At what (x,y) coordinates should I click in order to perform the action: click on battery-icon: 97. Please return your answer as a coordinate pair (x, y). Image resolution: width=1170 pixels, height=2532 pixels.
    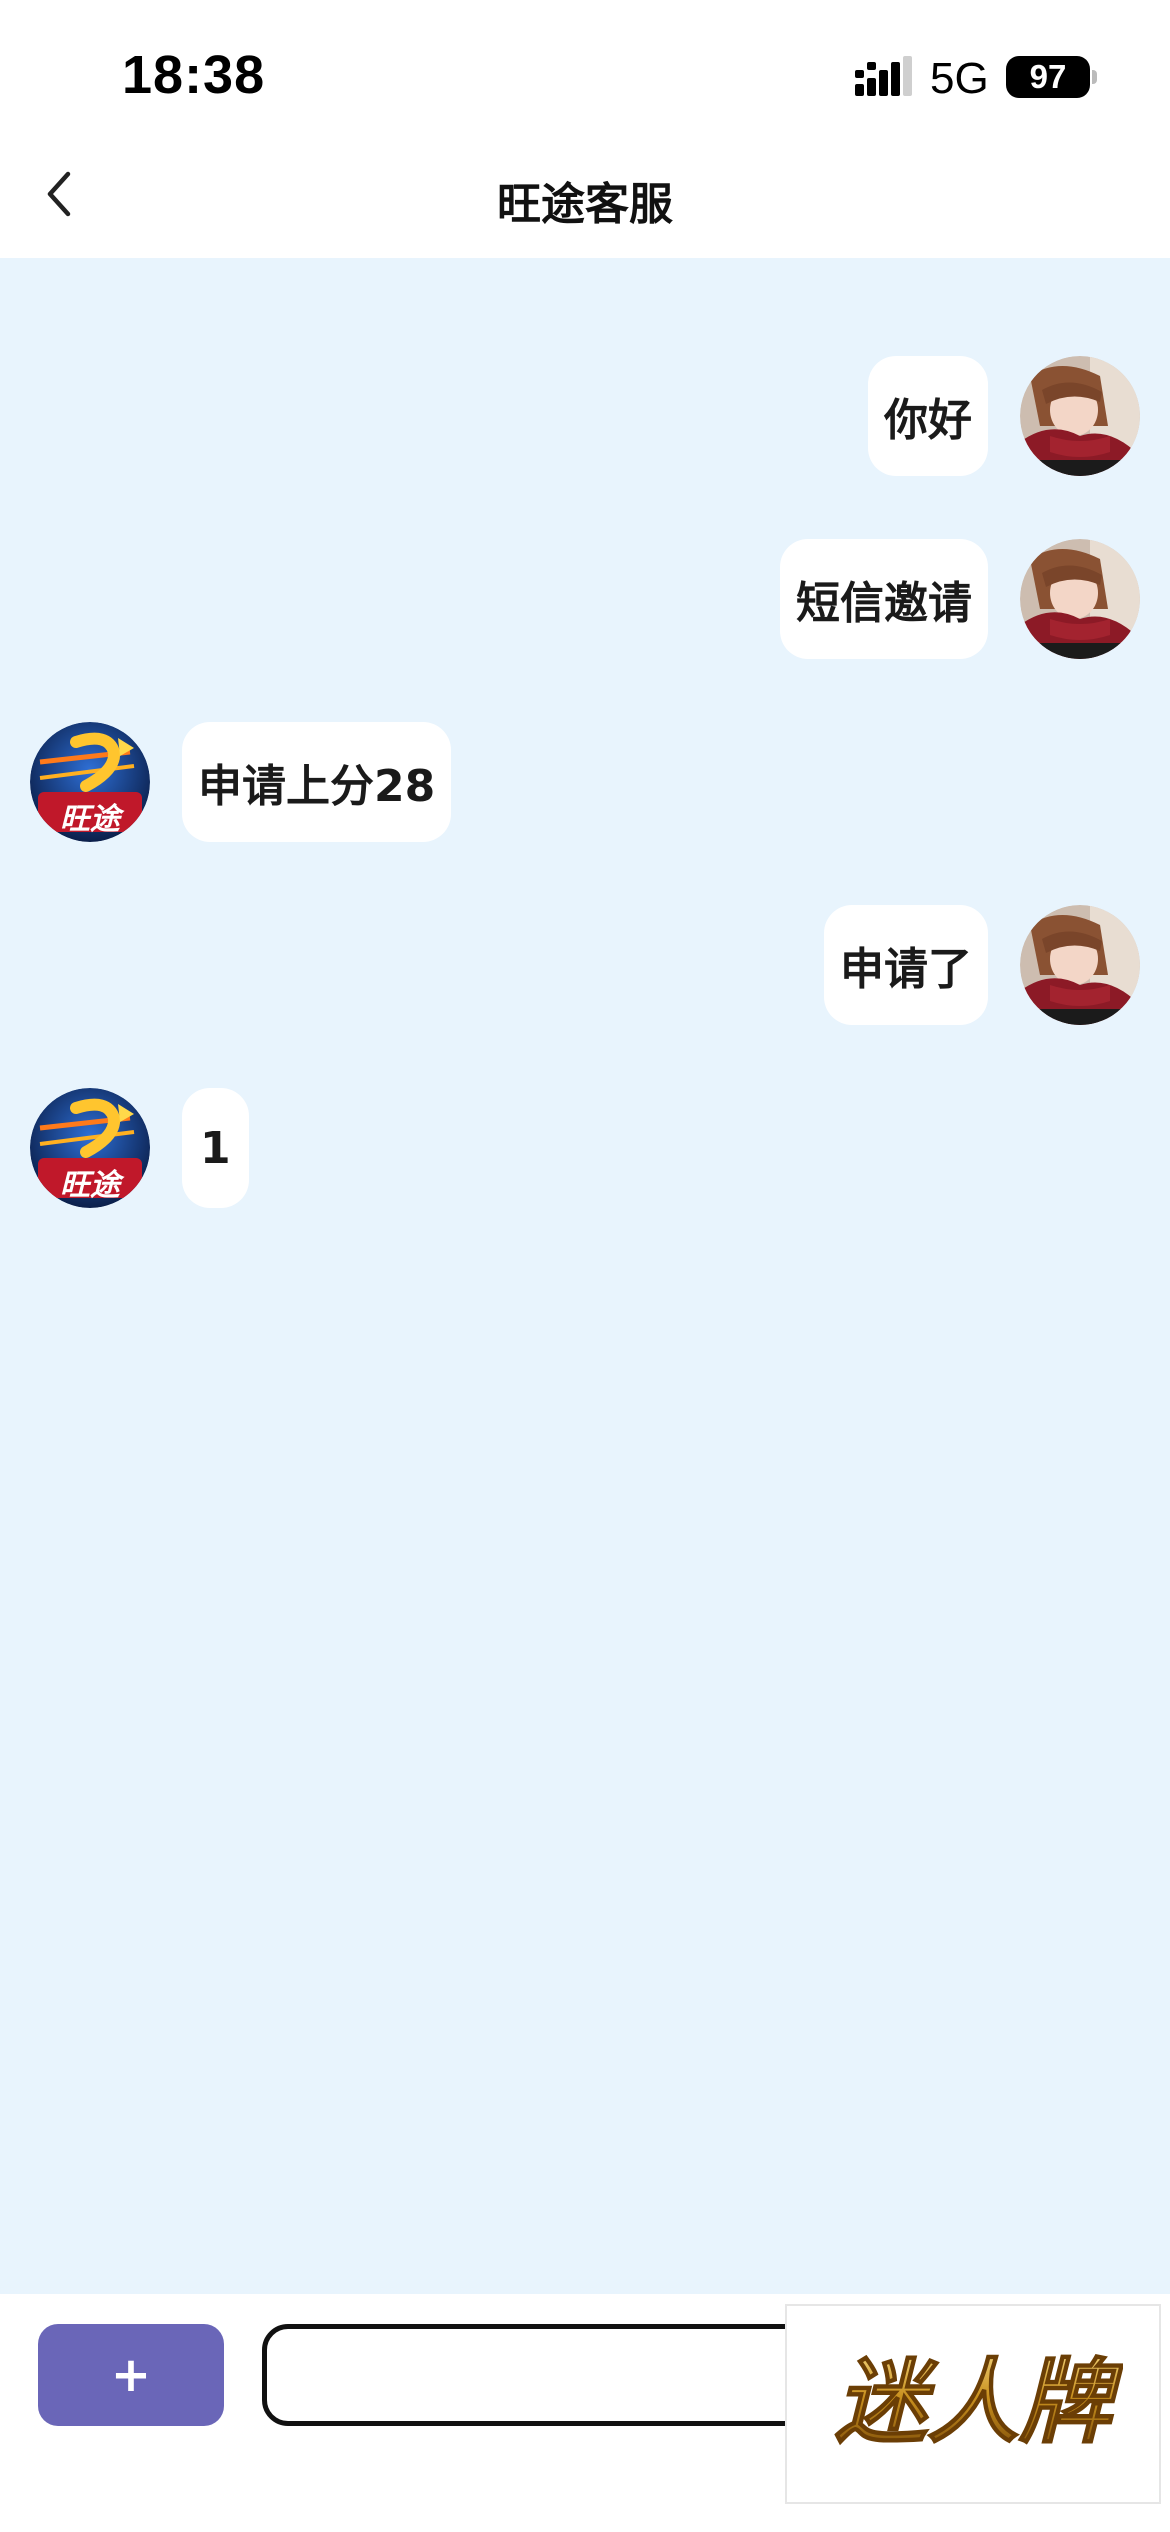
    Looking at the image, I should click on (1048, 77).